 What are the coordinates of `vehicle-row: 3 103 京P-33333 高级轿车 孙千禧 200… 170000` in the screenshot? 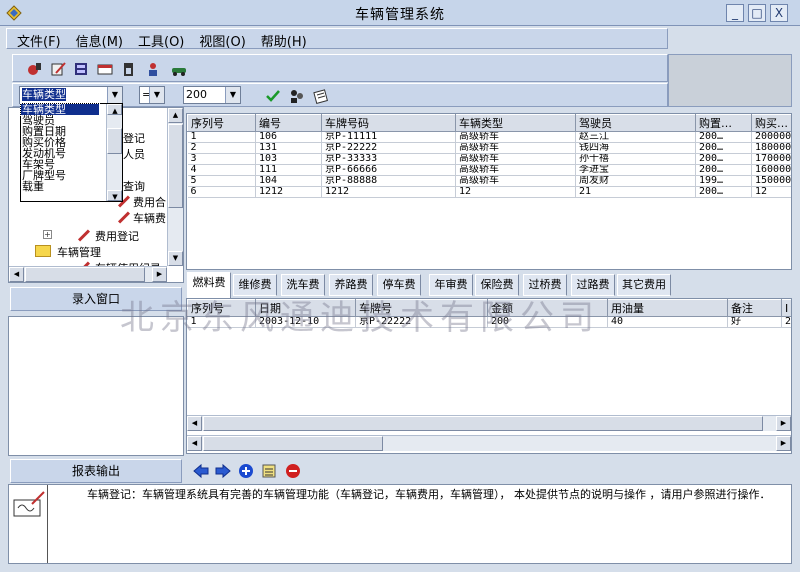 It's located at (489, 159).